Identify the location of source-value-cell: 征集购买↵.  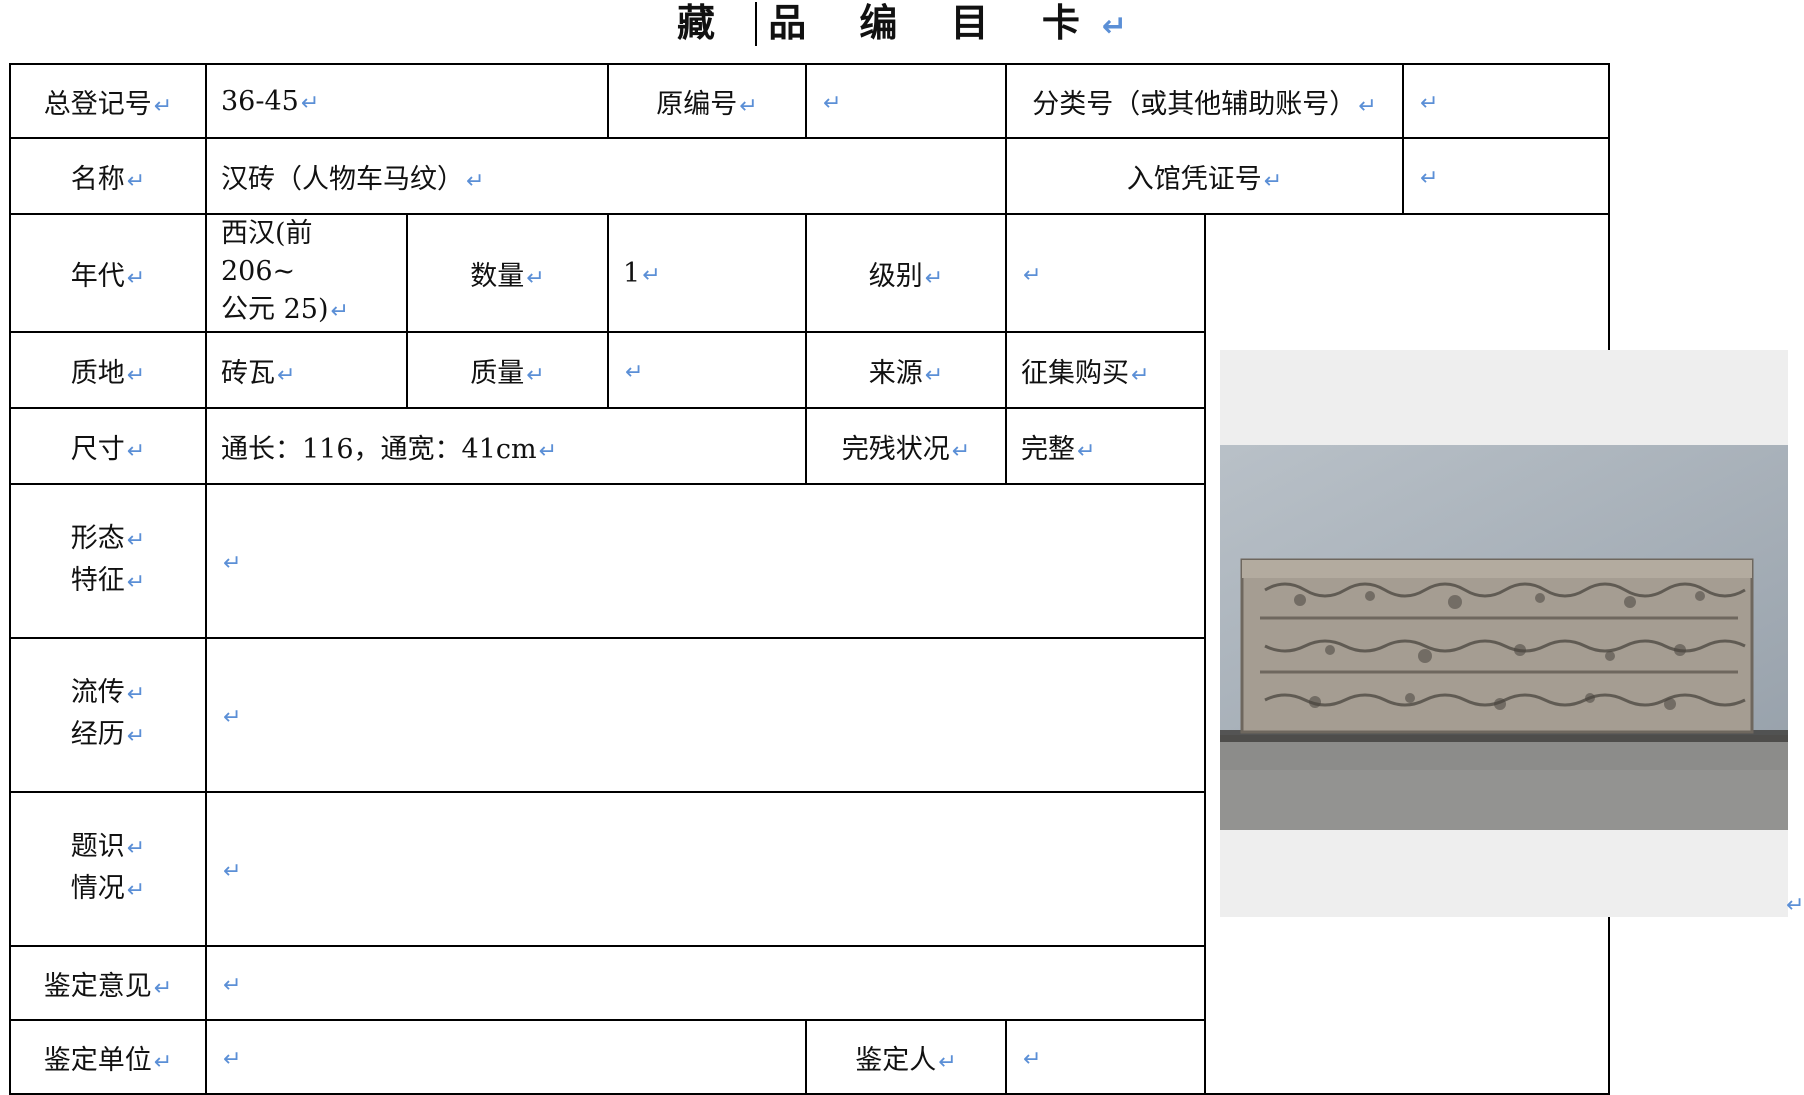
(1105, 370).